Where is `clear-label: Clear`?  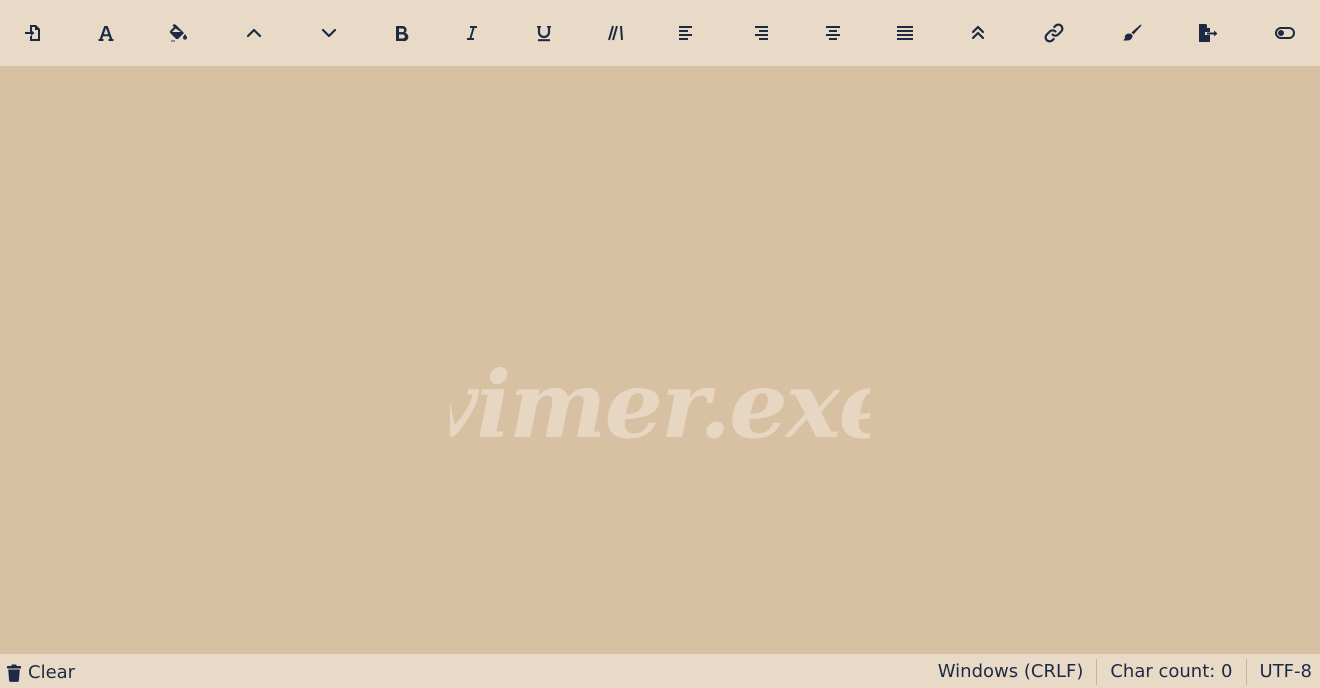
clear-label: Clear is located at coordinates (52, 672).